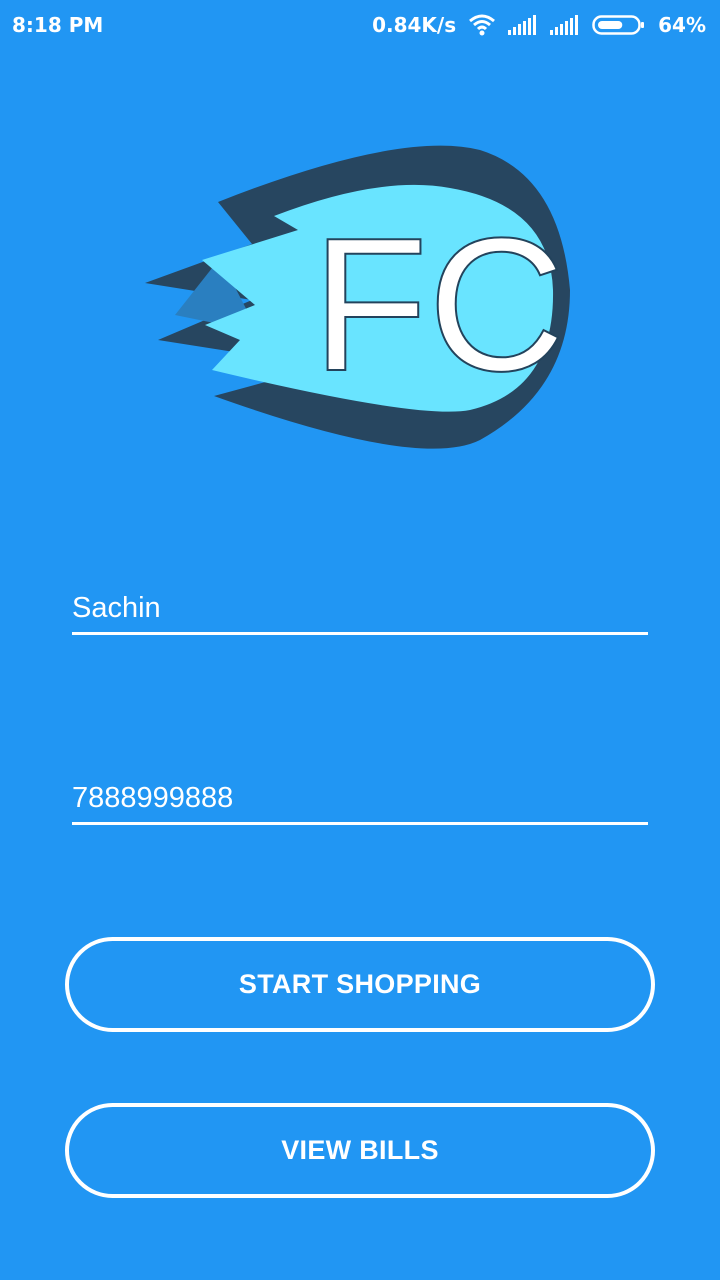 The image size is (720, 1280). I want to click on phone-field-value: 7888999888, so click(360, 798).